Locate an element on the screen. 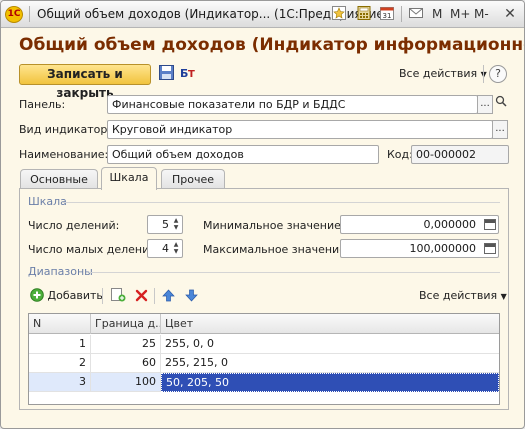 This screenshot has width=525, height=429. divisions-label: Число делений: is located at coordinates (74, 225).